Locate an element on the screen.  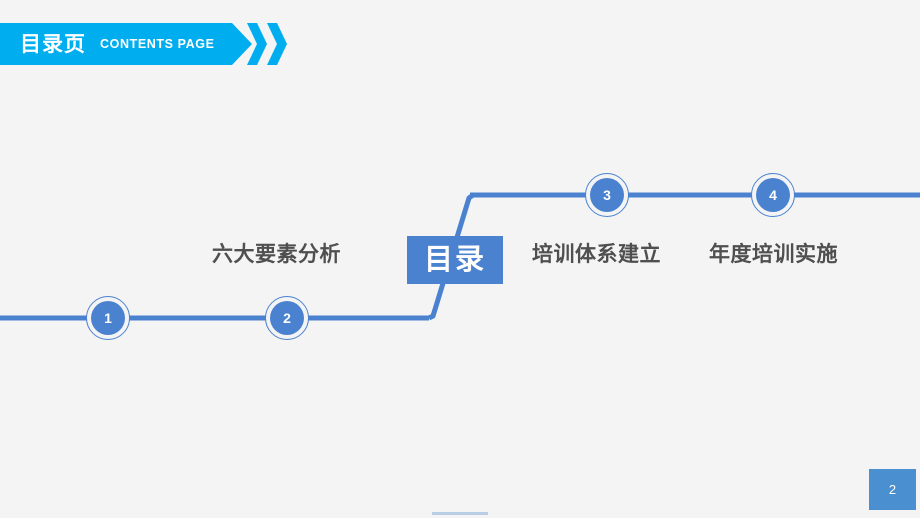
header-title-english: CONTENTS PAGE is located at coordinates (157, 43).